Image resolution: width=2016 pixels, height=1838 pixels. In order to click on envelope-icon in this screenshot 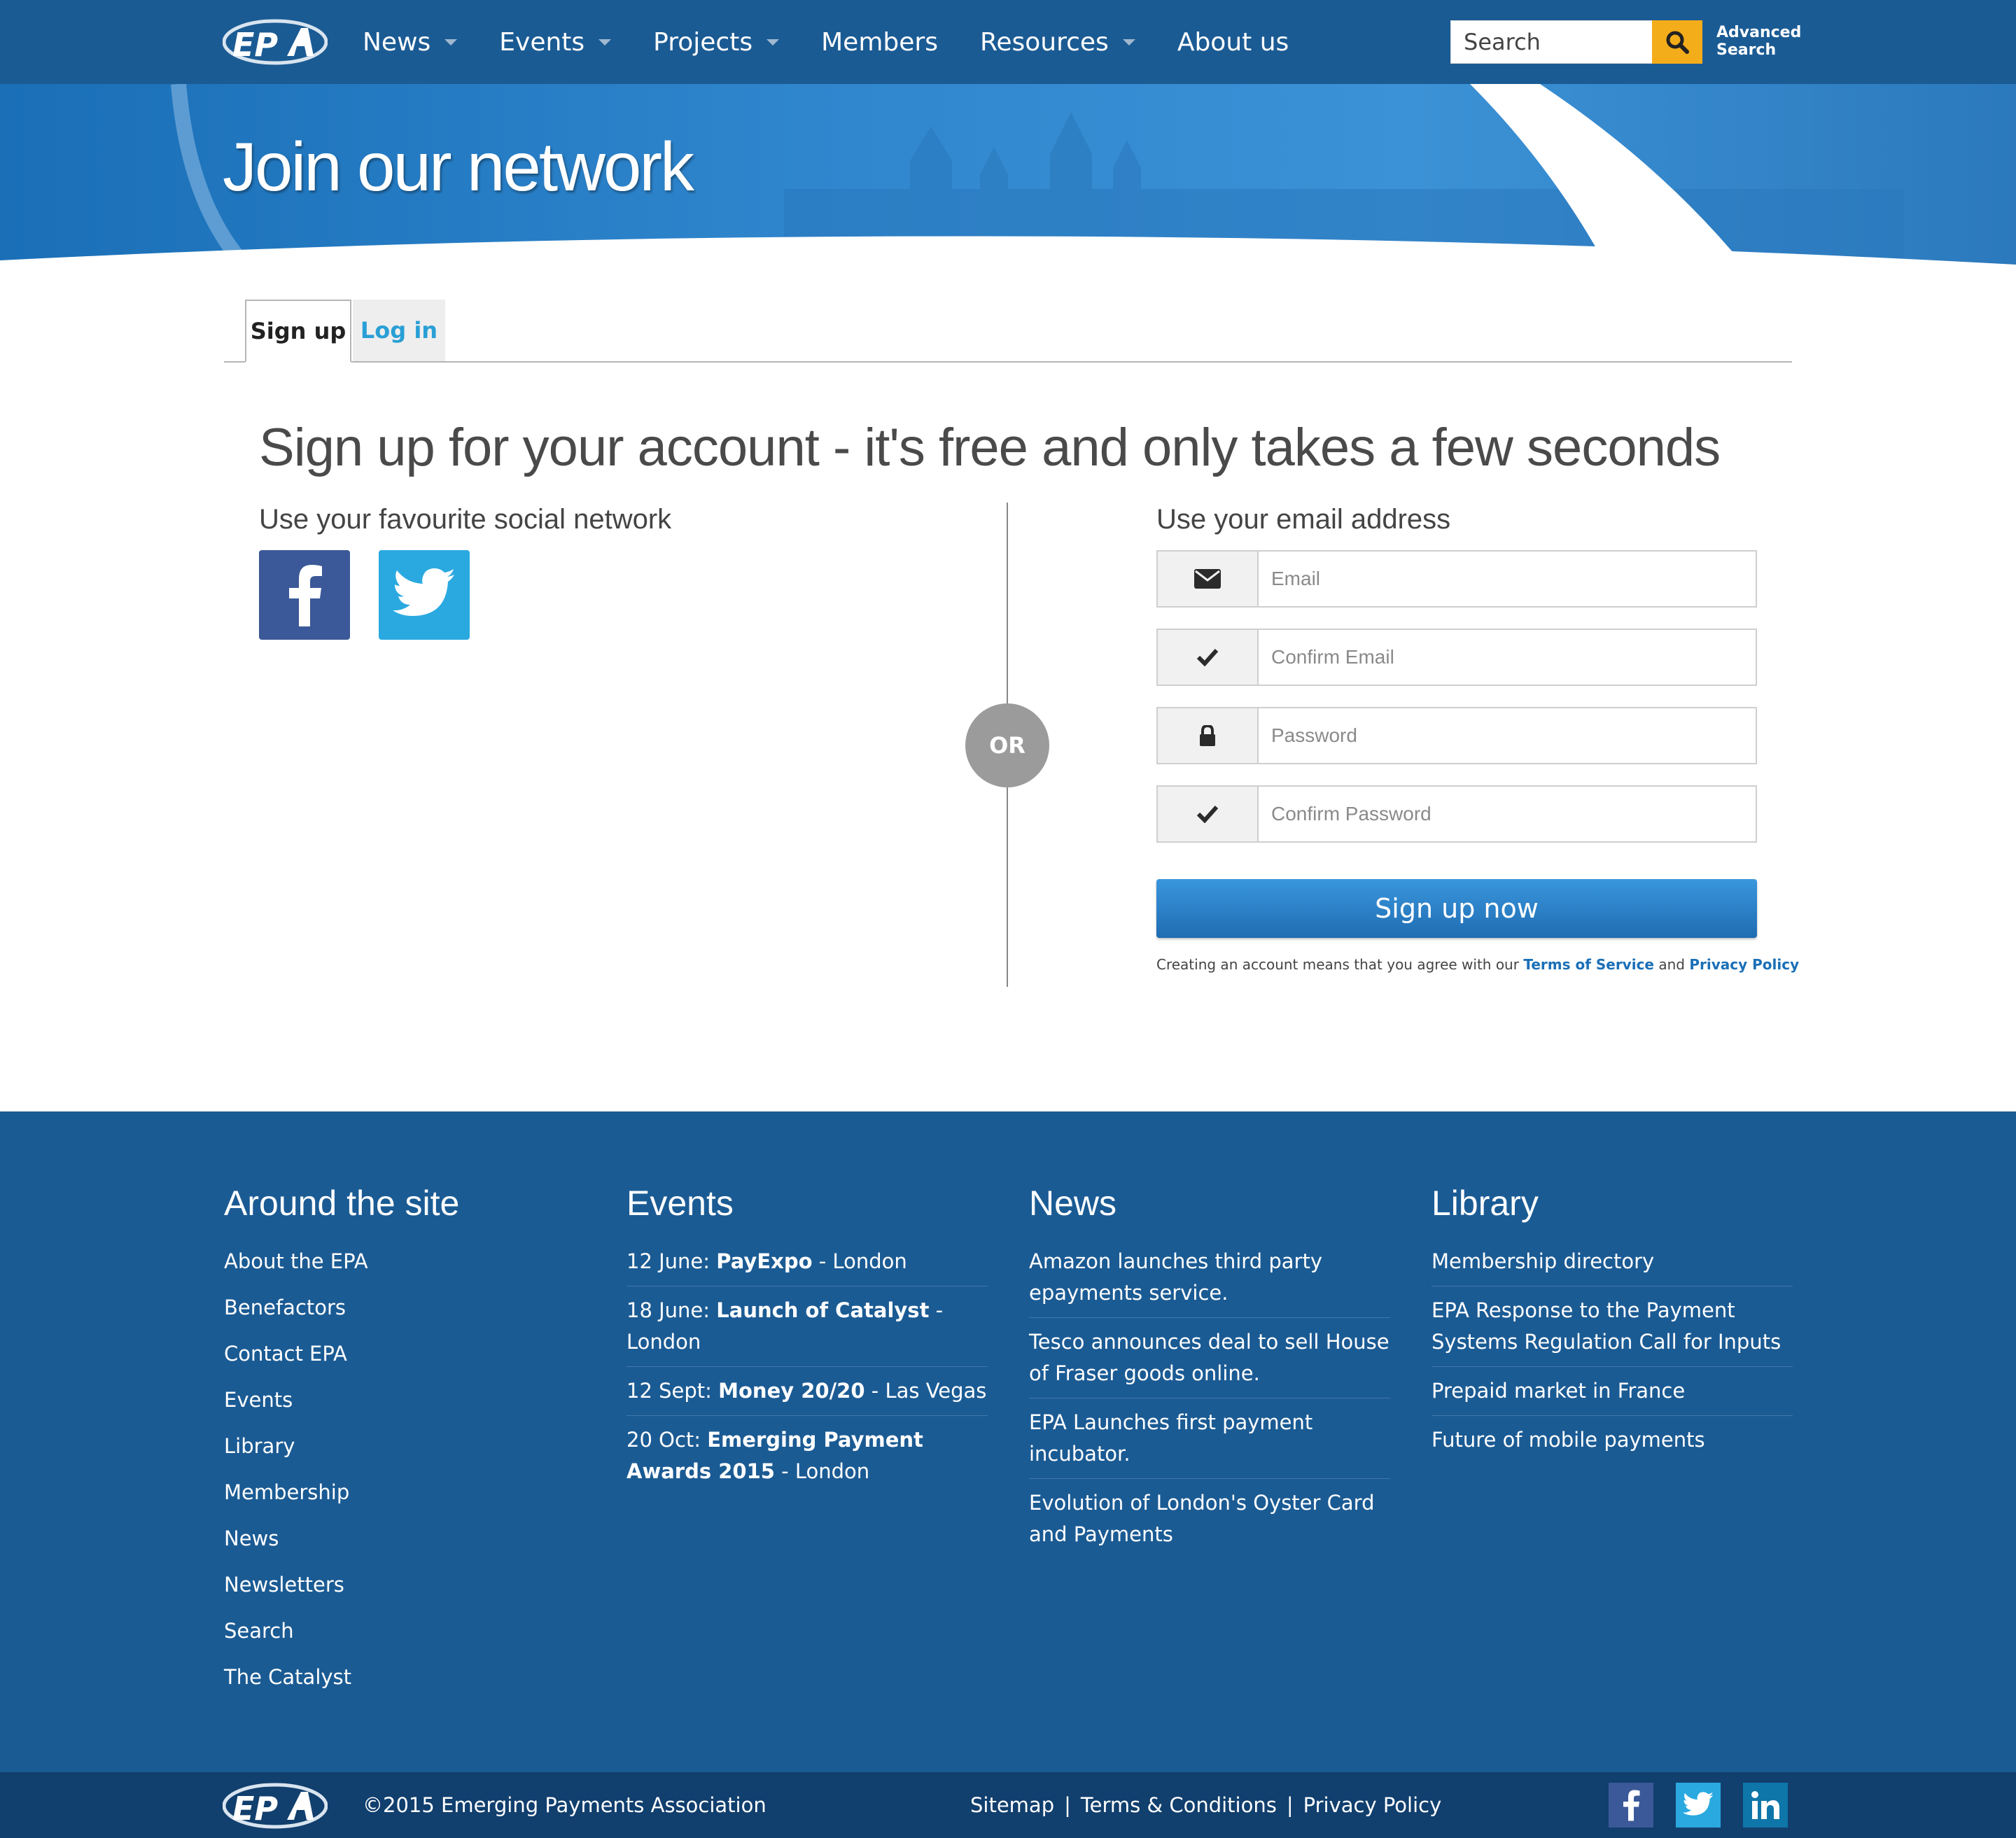, I will do `click(1207, 579)`.